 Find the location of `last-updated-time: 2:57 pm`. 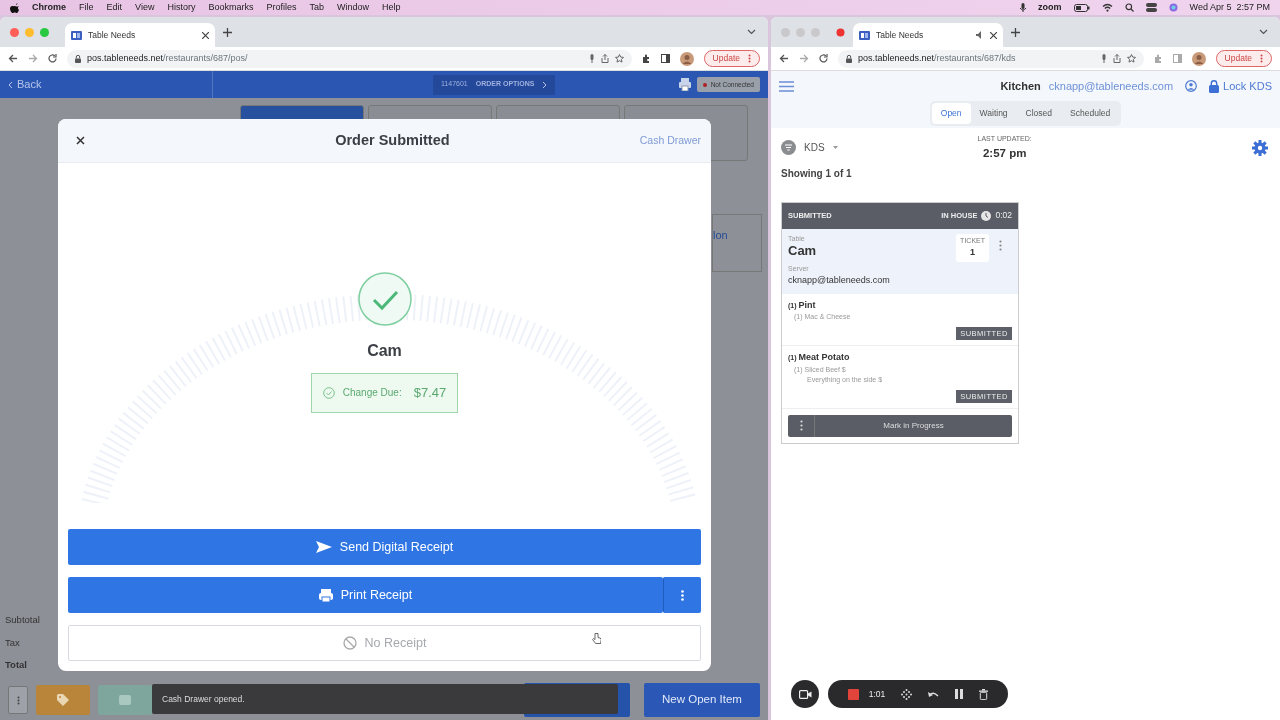

last-updated-time: 2:57 pm is located at coordinates (1004, 153).